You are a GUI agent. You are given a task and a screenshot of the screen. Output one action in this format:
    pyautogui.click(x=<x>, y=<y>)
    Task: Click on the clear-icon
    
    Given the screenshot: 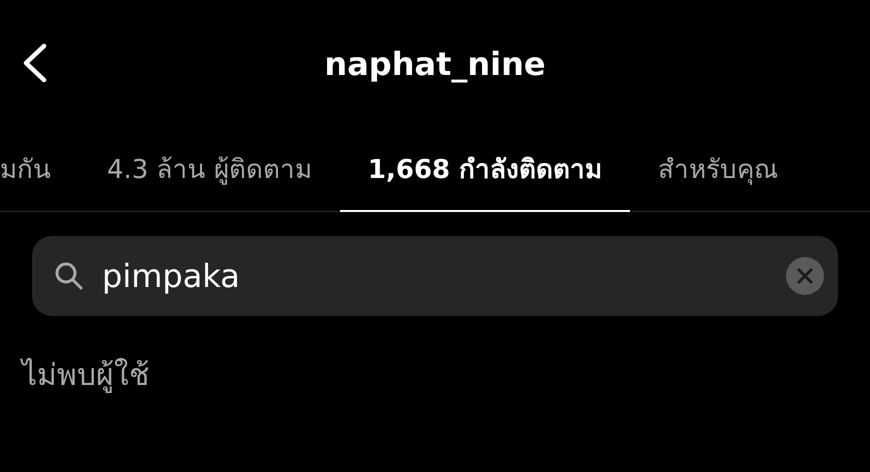 What is the action you would take?
    pyautogui.click(x=805, y=276)
    